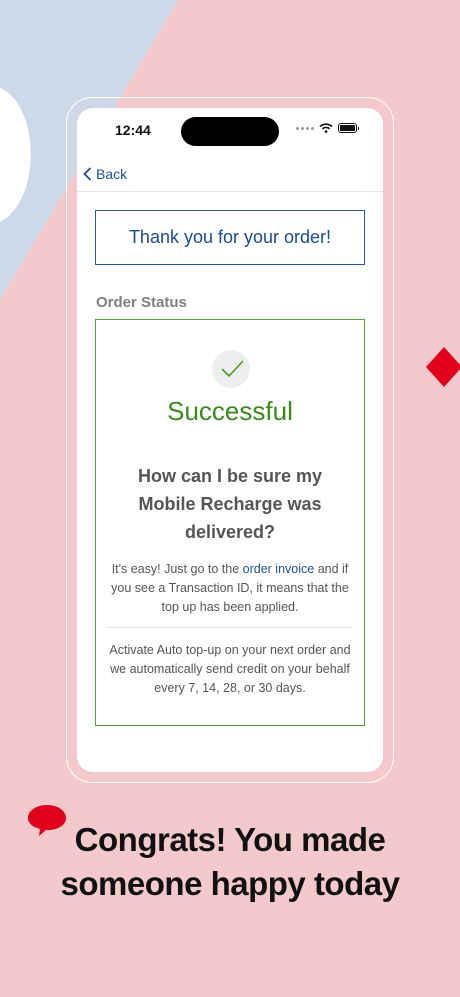  I want to click on headline-line-2: someone happy today, so click(230, 883).